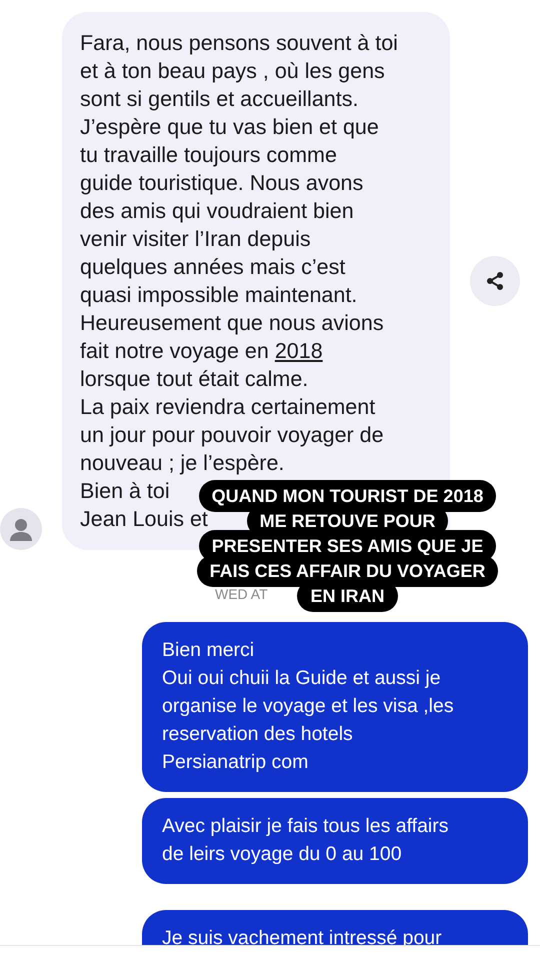 This screenshot has width=540, height=960. I want to click on message-text: Je suis vachement intressé pour, so click(302, 938).